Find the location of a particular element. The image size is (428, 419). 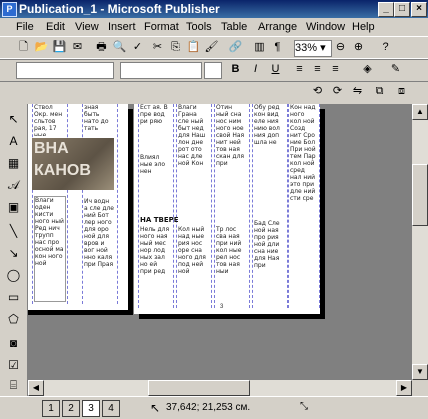

help-icon: ? is located at coordinates (385, 47).